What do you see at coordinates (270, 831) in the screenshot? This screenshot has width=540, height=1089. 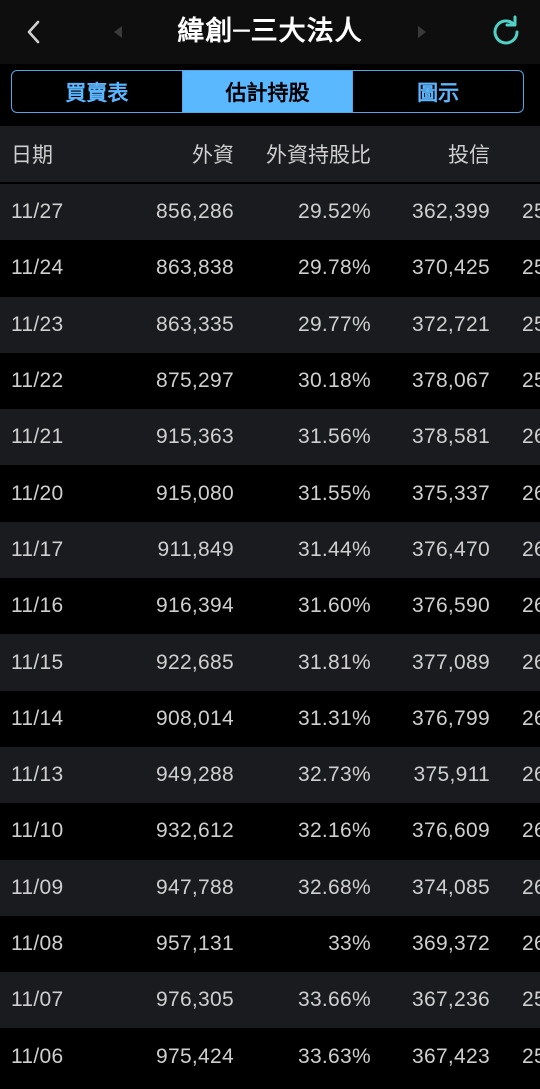 I see `table-row: 11/10 932,612 32.16% 376,609 26` at bounding box center [270, 831].